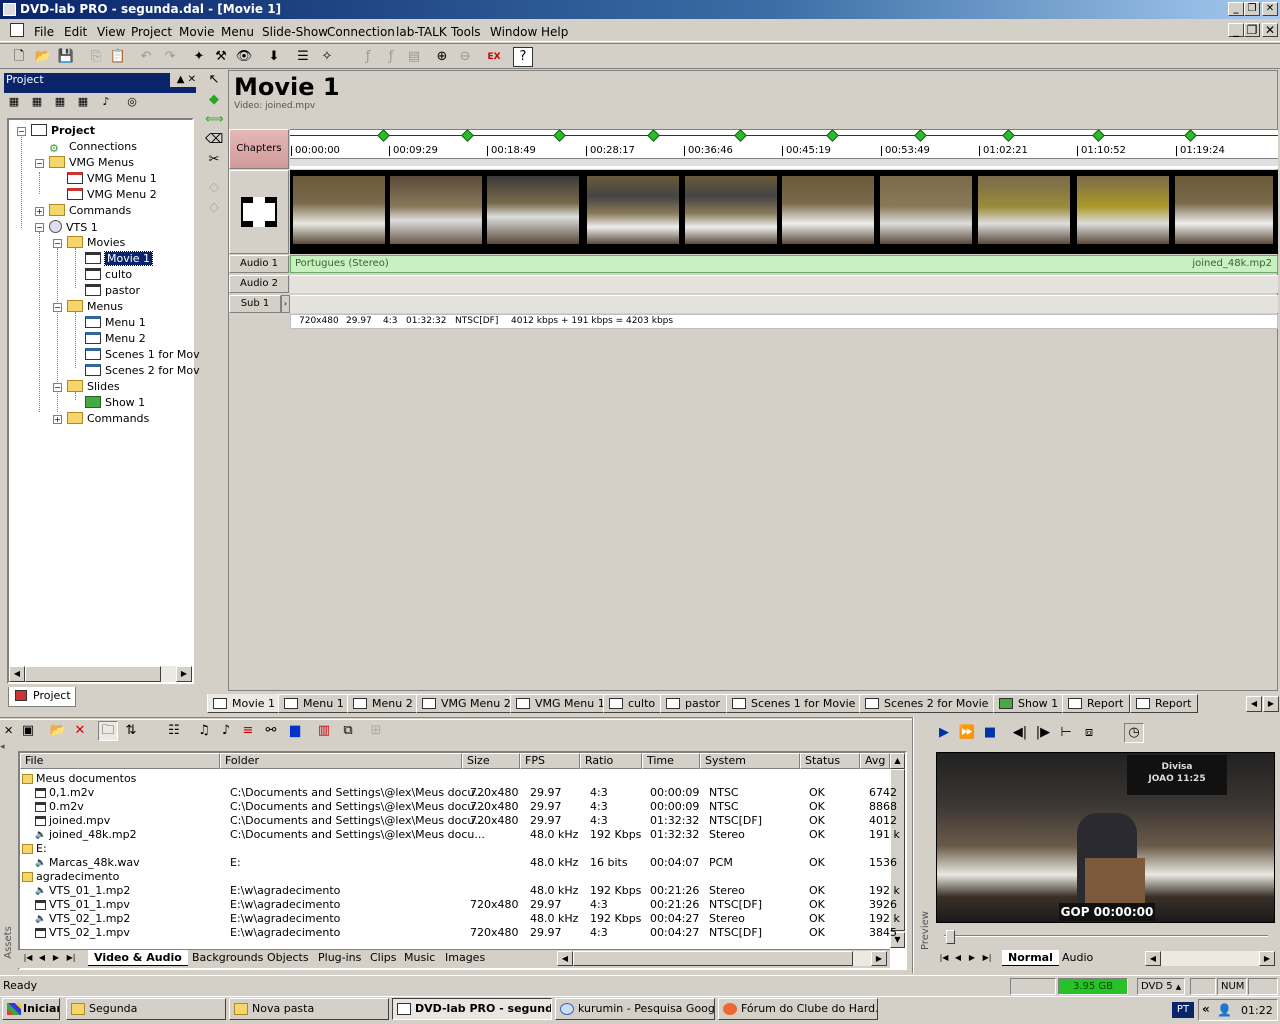 This screenshot has width=1280, height=1024. I want to click on preview-seek-slider, so click(1106, 937).